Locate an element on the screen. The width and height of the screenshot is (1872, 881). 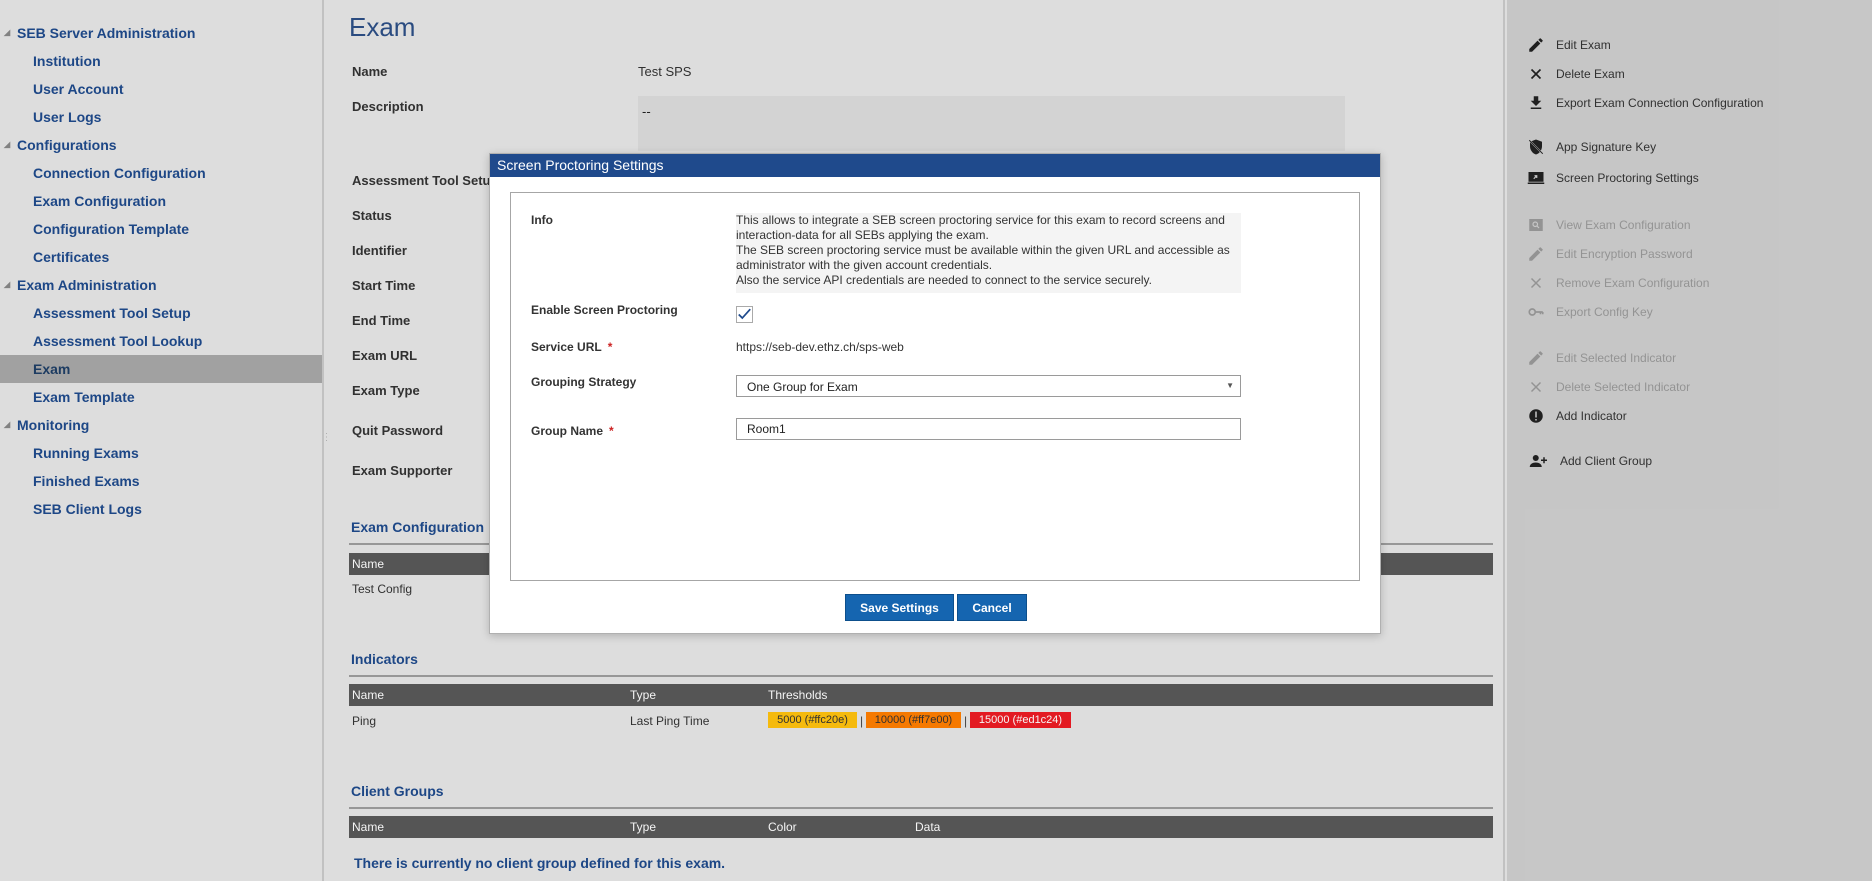
group-name-label-text: Group Name is located at coordinates (567, 431).